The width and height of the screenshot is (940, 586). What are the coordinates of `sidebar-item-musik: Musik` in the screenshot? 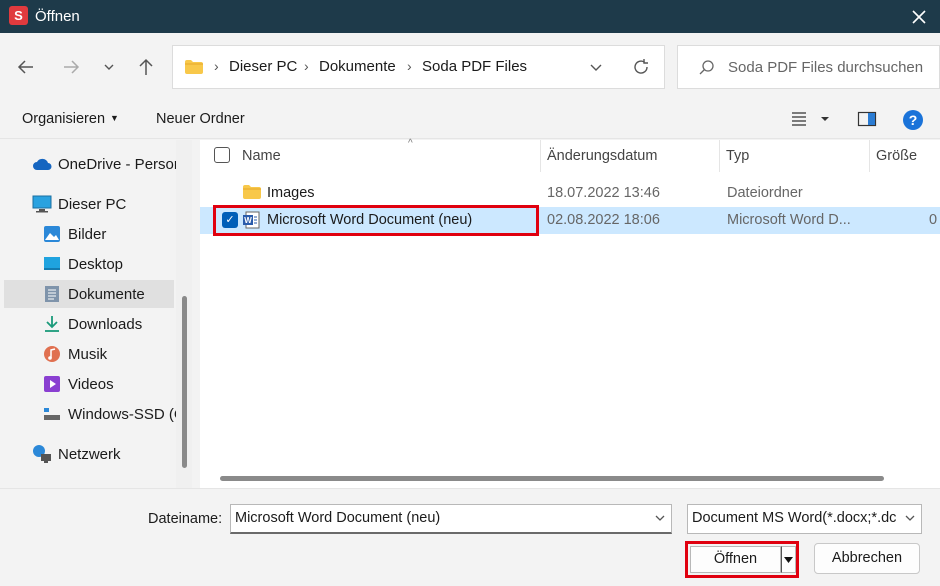 It's located at (117, 354).